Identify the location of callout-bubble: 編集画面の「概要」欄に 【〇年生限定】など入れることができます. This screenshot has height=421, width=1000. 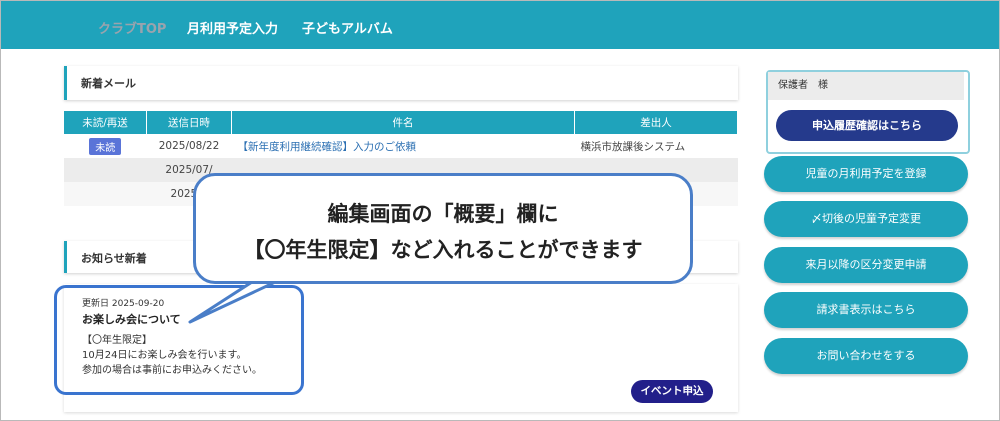
(443, 228).